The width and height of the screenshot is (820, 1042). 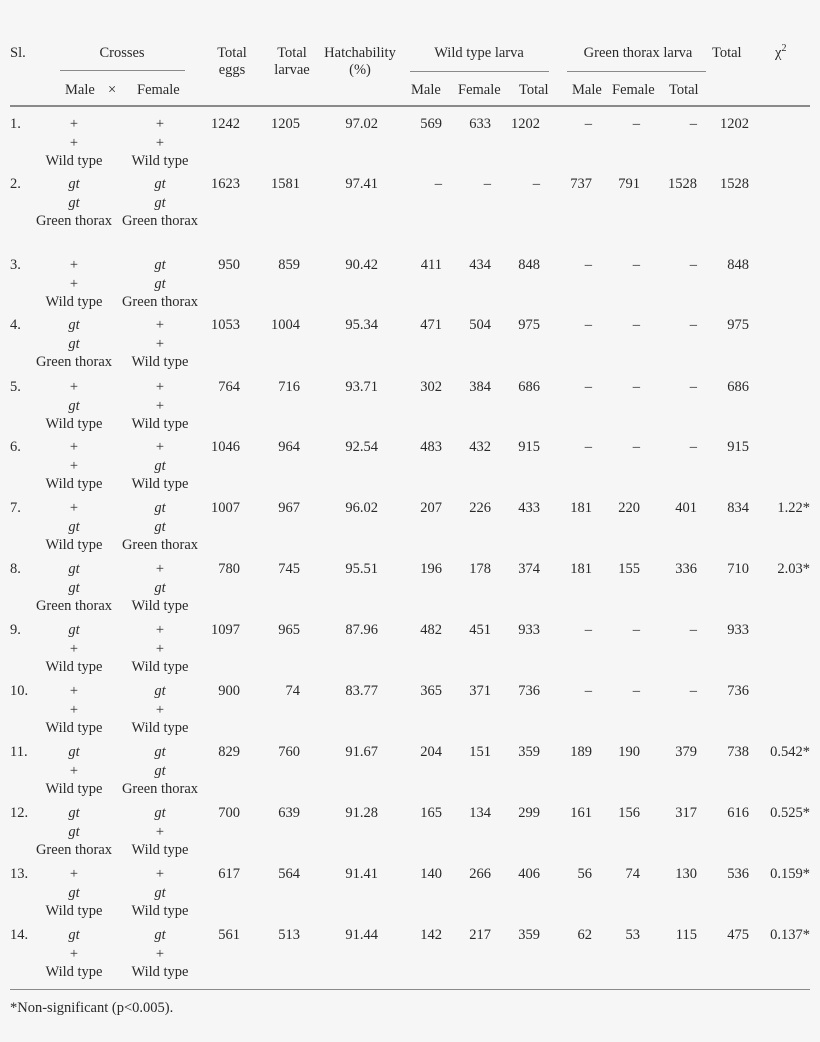 I want to click on female-allele-2: +, so click(x=160, y=344).